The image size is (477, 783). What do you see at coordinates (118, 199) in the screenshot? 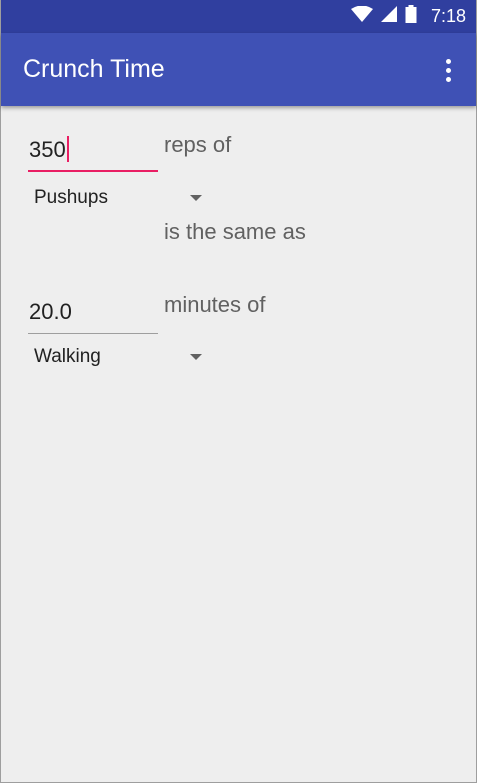
I see `exercise1-spinner: Pushups` at bounding box center [118, 199].